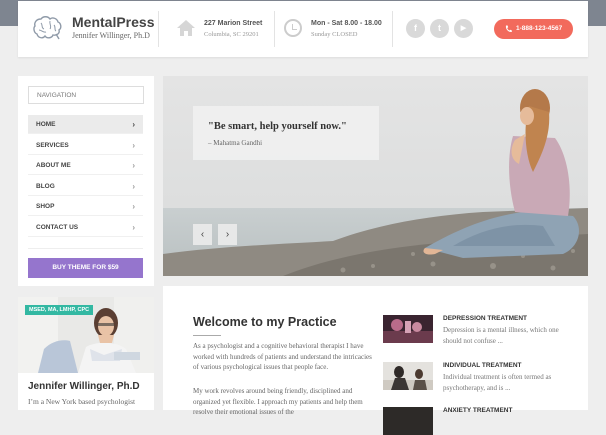  What do you see at coordinates (485, 318) in the screenshot?
I see `service-title: DEPRESSION TREATMENT` at bounding box center [485, 318].